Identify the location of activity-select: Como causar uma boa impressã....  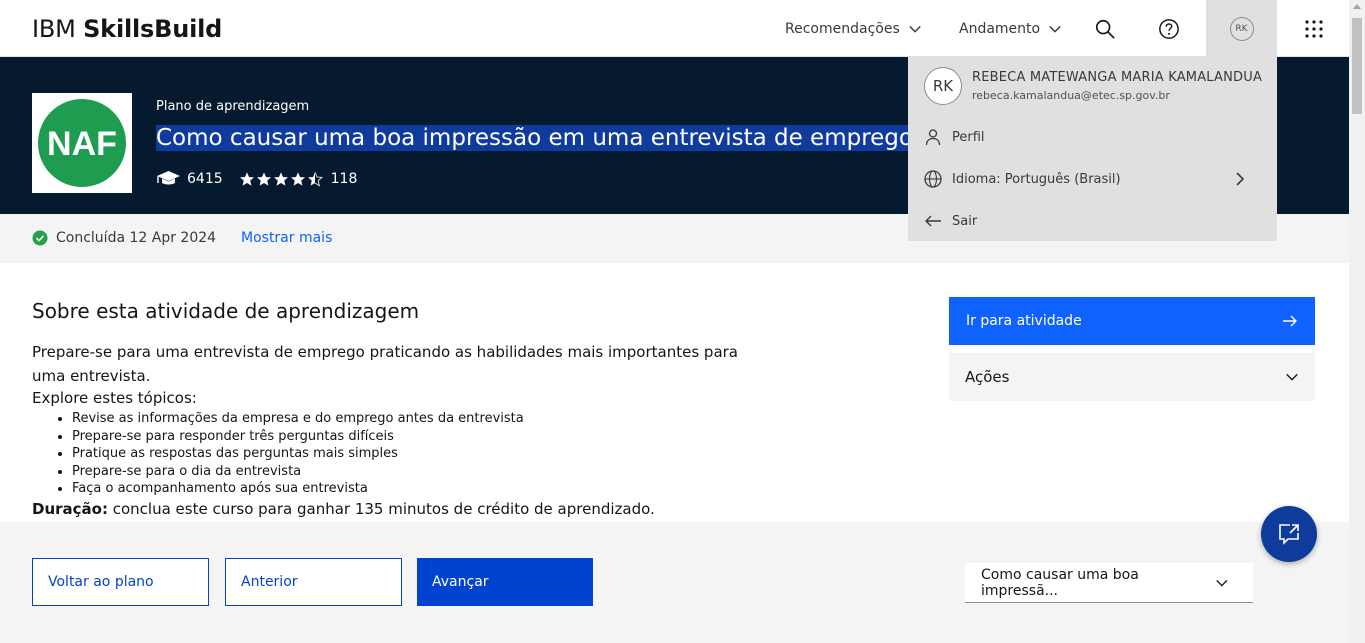
(1109, 583).